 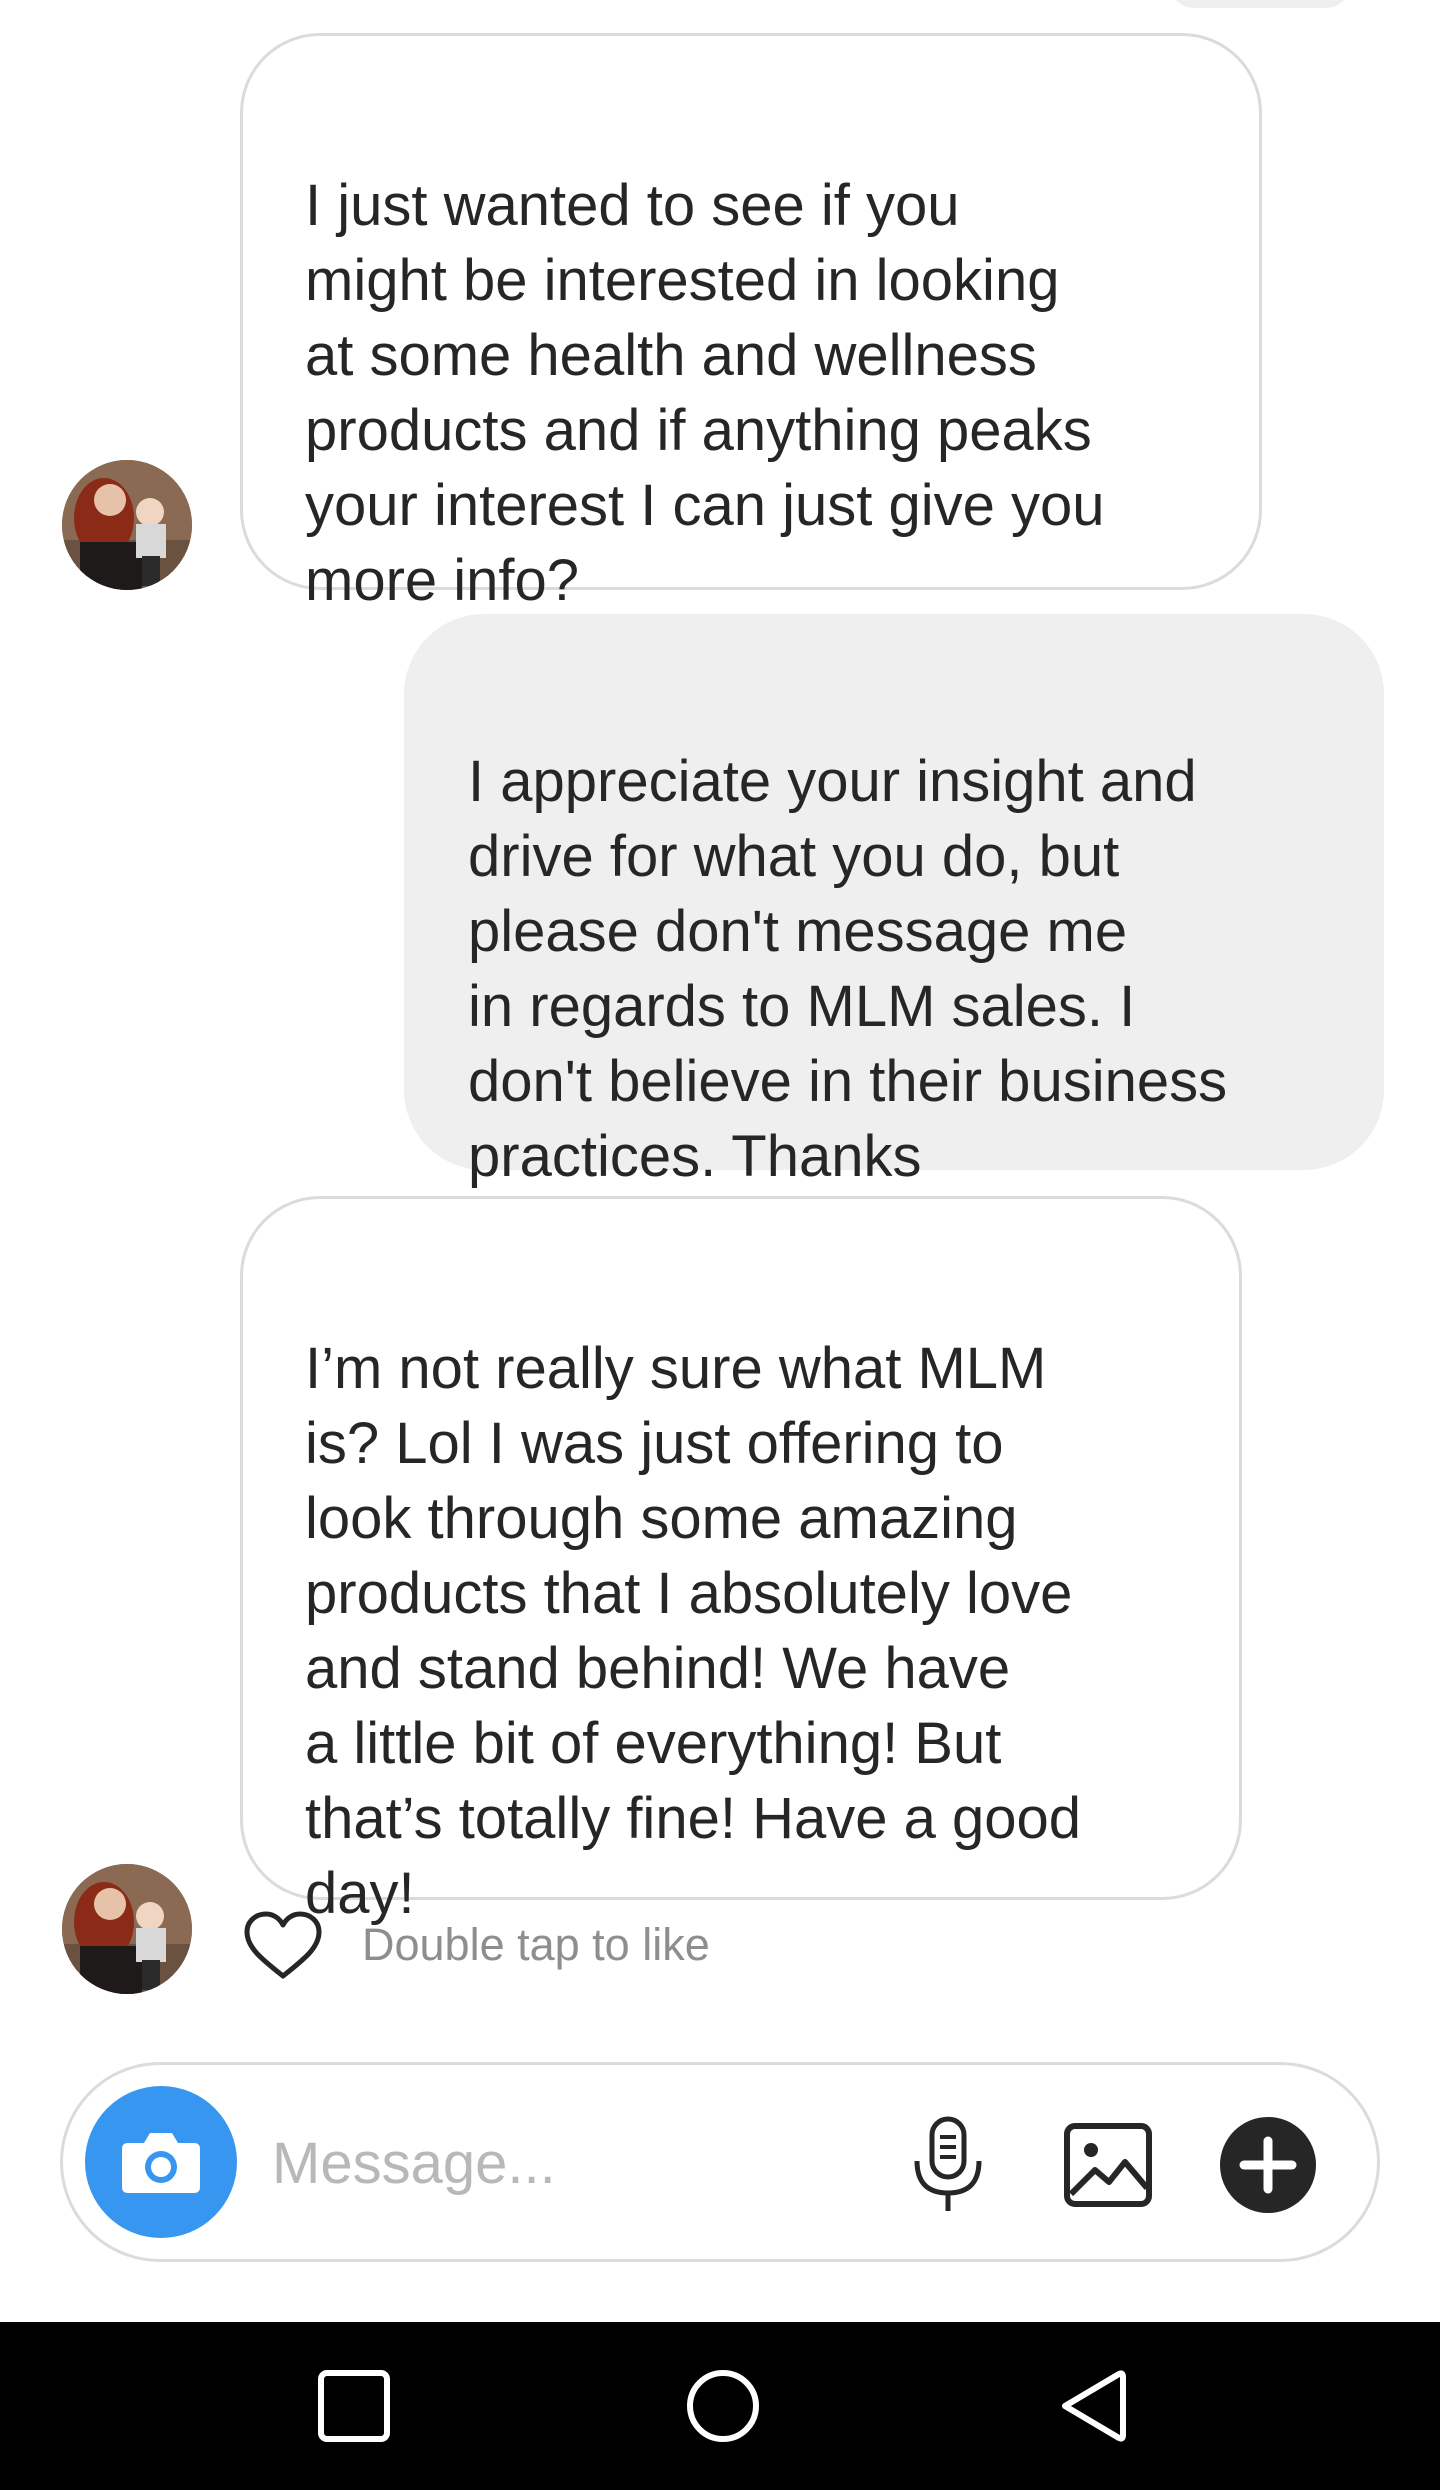 I want to click on back-button, so click(x=1093, y=2406).